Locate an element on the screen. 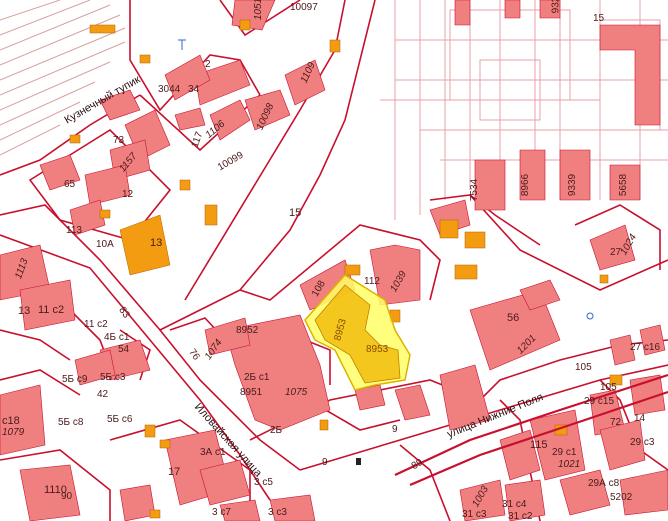 The width and height of the screenshot is (668, 521). parcel-label: 5202 is located at coordinates (621, 497).